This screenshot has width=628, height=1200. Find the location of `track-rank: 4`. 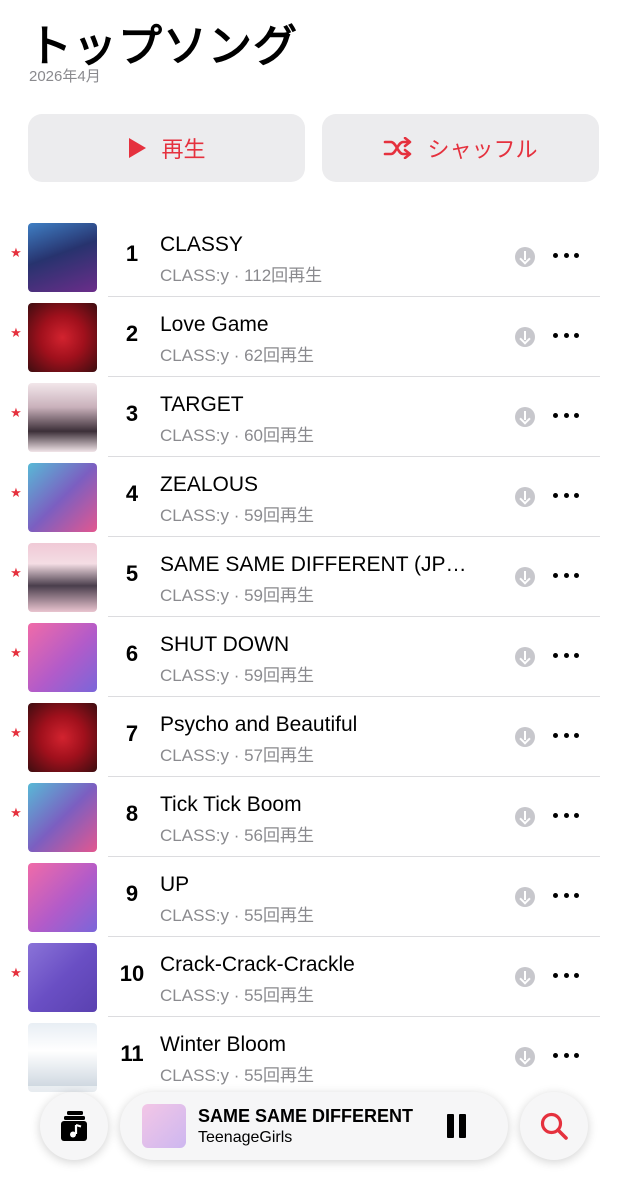

track-rank: 4 is located at coordinates (132, 493).